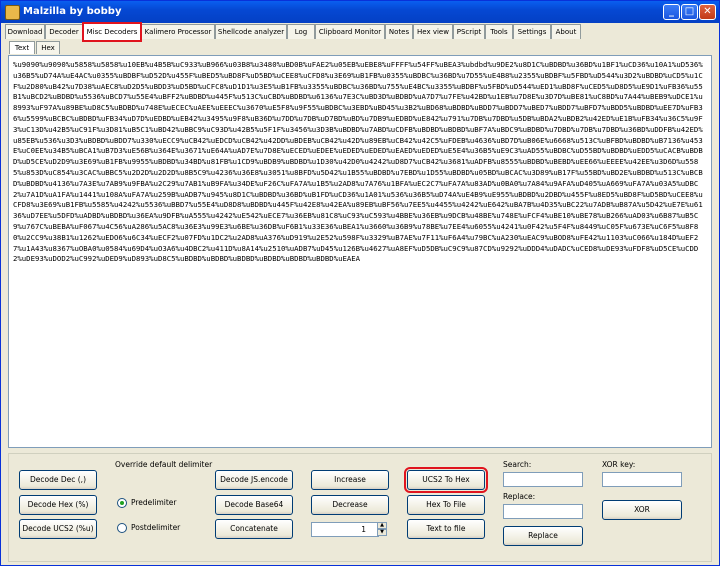 The image size is (720, 566). What do you see at coordinates (254, 480) in the screenshot?
I see `decode-js-encode-button: Decode JS.encode` at bounding box center [254, 480].